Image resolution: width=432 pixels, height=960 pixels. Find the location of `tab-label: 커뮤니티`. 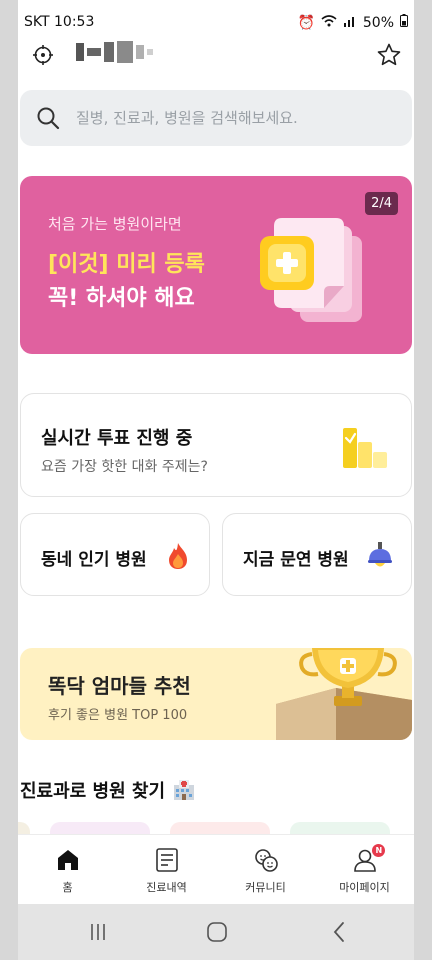

tab-label: 커뮤니티 is located at coordinates (265, 887).